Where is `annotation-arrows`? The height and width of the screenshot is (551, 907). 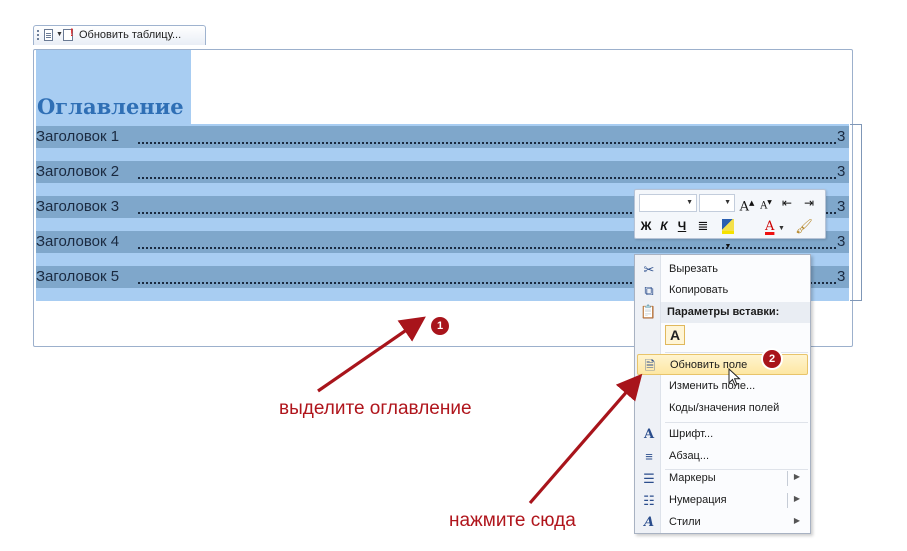
annotation-arrows is located at coordinates (480, 410).